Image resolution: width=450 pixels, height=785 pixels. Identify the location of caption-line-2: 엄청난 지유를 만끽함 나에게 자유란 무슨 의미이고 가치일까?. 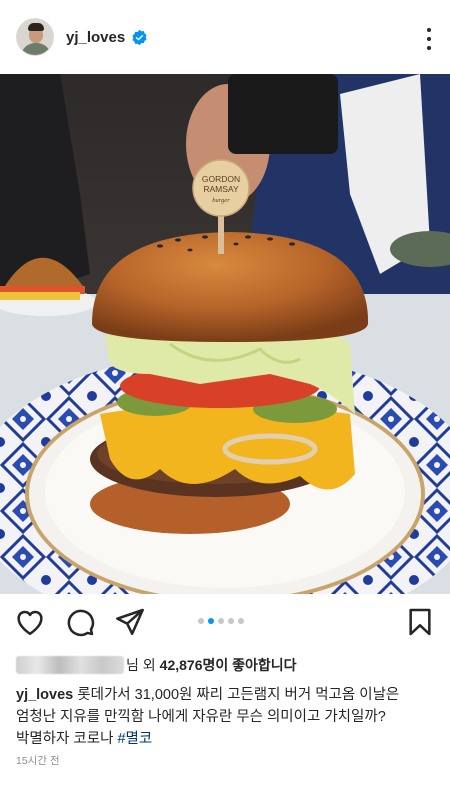
(201, 717).